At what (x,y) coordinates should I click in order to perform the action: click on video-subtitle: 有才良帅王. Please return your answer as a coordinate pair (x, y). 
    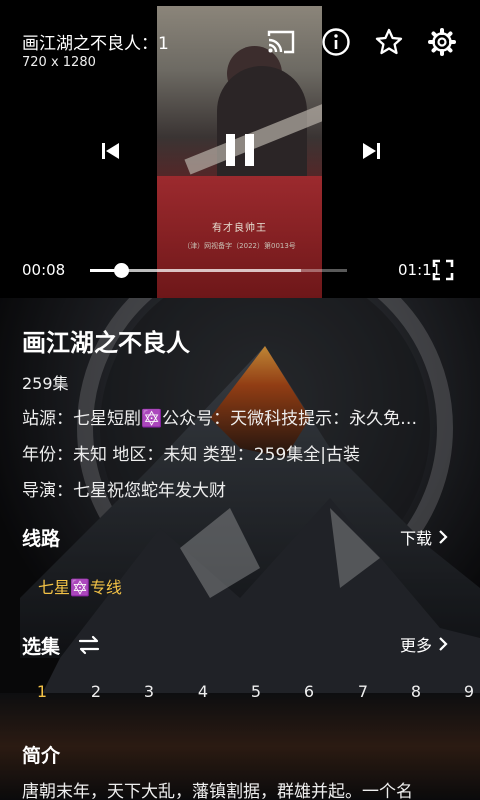
    Looking at the image, I should click on (239, 228).